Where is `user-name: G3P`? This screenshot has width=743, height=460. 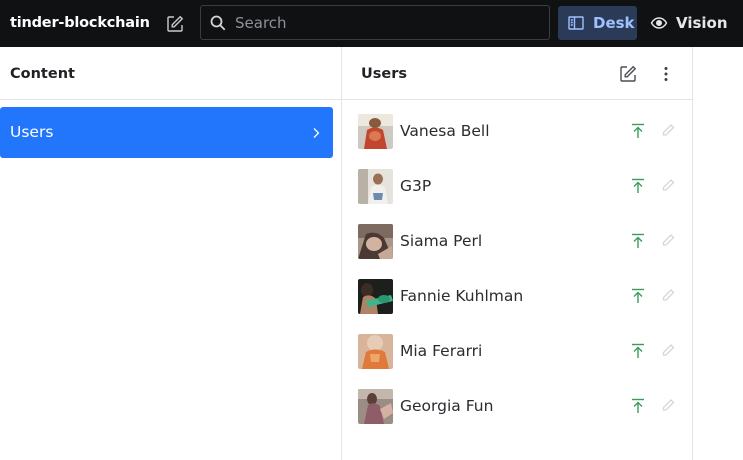
user-name: G3P is located at coordinates (416, 186).